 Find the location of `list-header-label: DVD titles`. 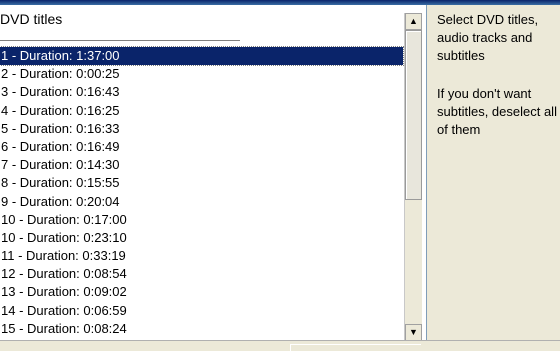

list-header-label: DVD titles is located at coordinates (31, 19).